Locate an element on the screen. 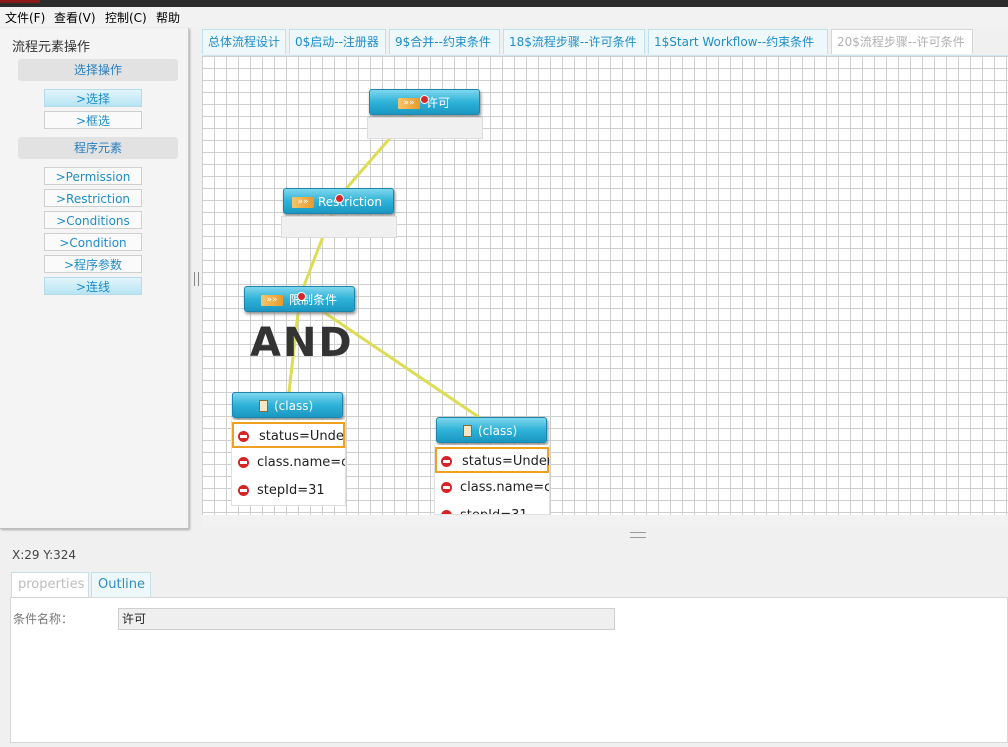 The height and width of the screenshot is (747, 1008). tab-step20-permission: 20$流程步骤--许可条件 is located at coordinates (902, 41).